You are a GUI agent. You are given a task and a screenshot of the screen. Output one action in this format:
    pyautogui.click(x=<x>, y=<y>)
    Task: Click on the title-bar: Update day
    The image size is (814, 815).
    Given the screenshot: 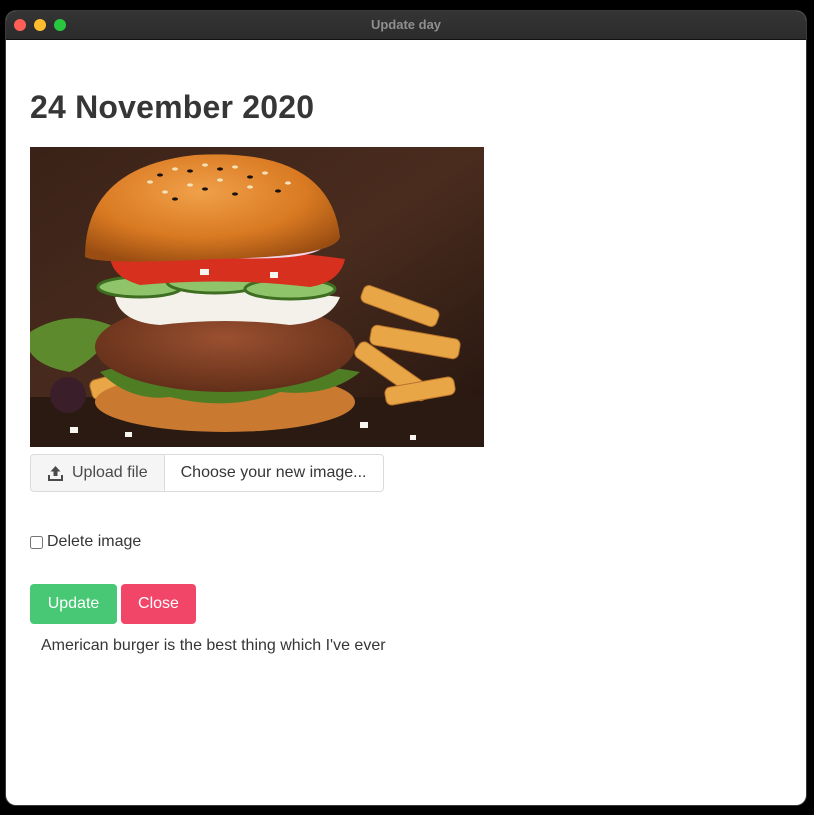 What is the action you would take?
    pyautogui.click(x=406, y=25)
    